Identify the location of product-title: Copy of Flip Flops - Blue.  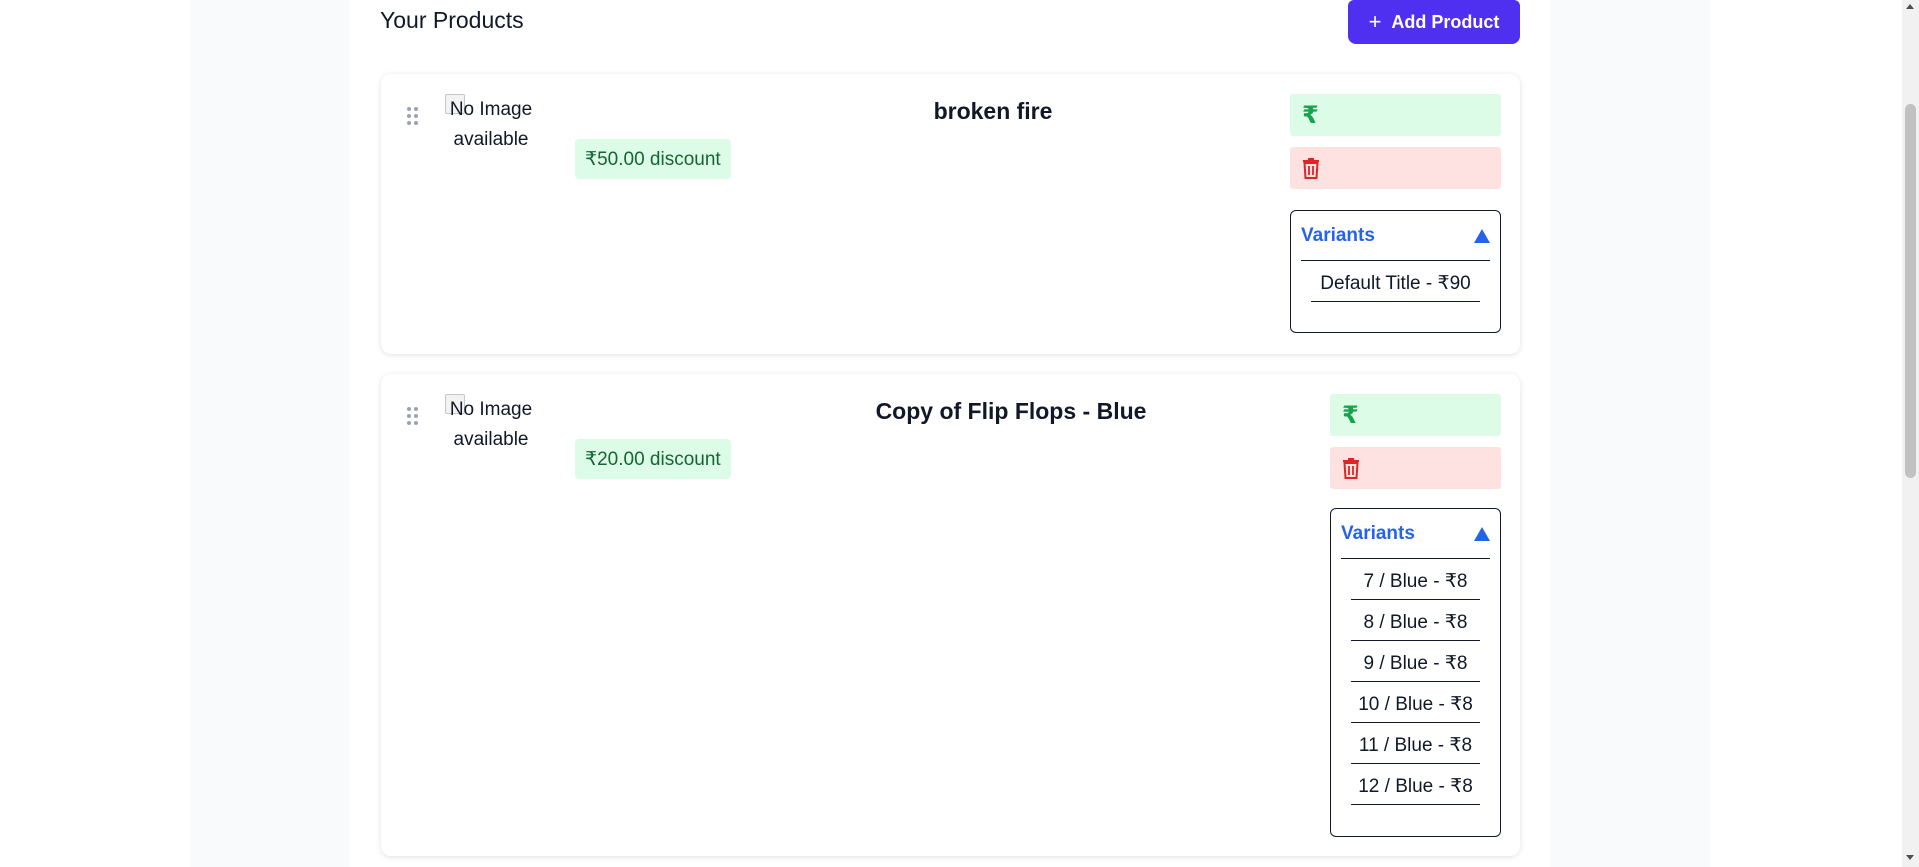
(1011, 411).